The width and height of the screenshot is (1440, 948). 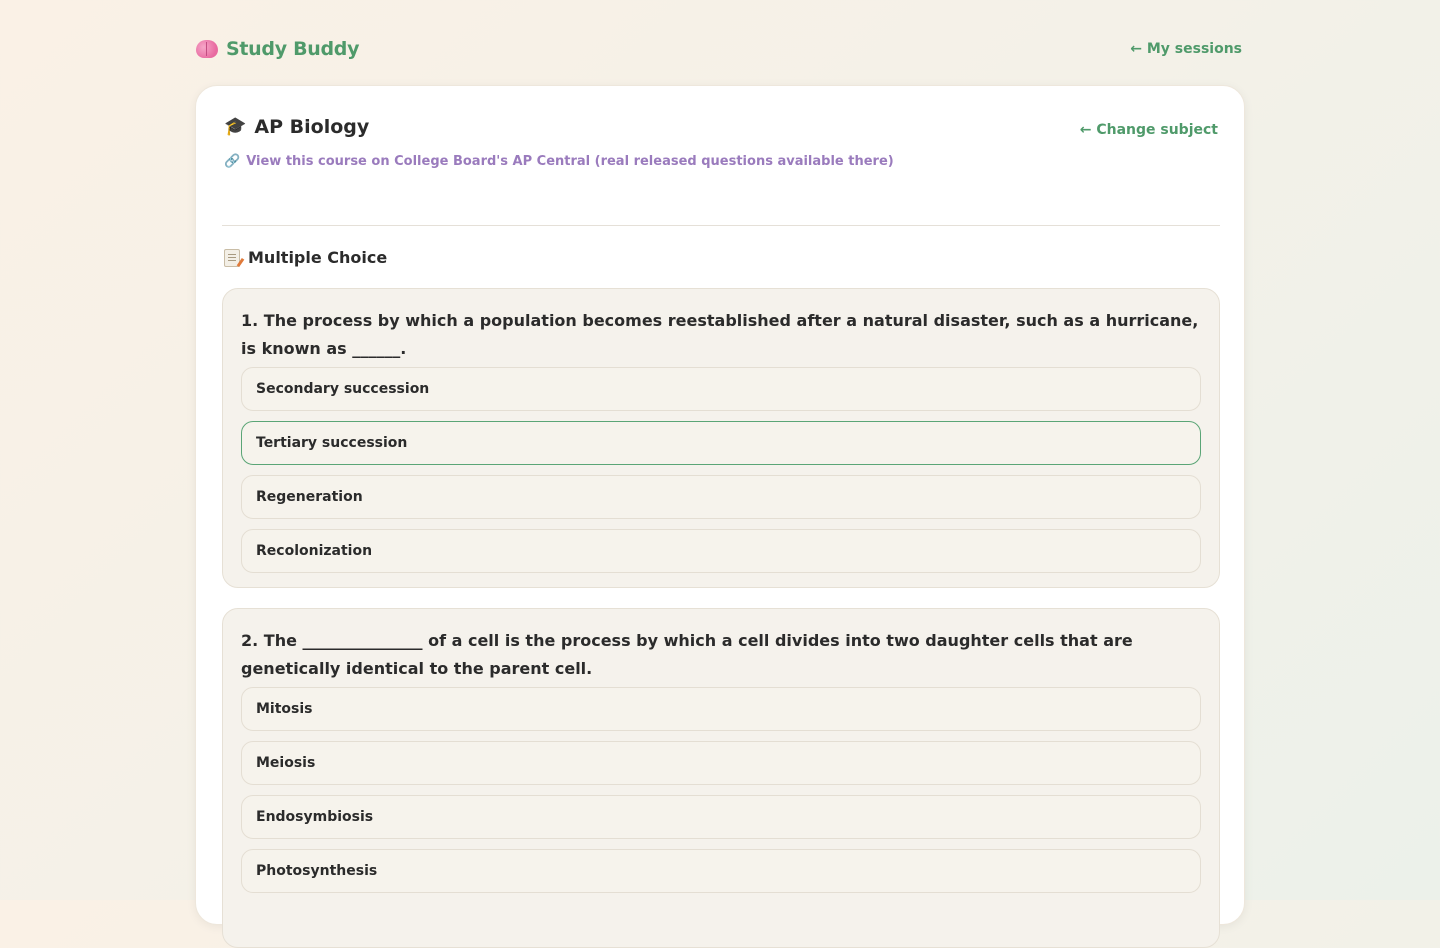 What do you see at coordinates (318, 257) in the screenshot?
I see `section-title: Multiple Choice` at bounding box center [318, 257].